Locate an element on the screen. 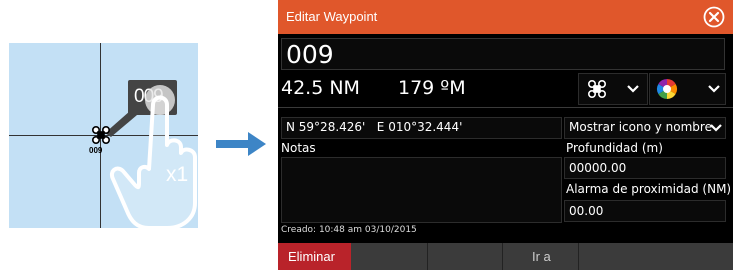 The image size is (733, 270). right-arrow-icon is located at coordinates (241, 144).